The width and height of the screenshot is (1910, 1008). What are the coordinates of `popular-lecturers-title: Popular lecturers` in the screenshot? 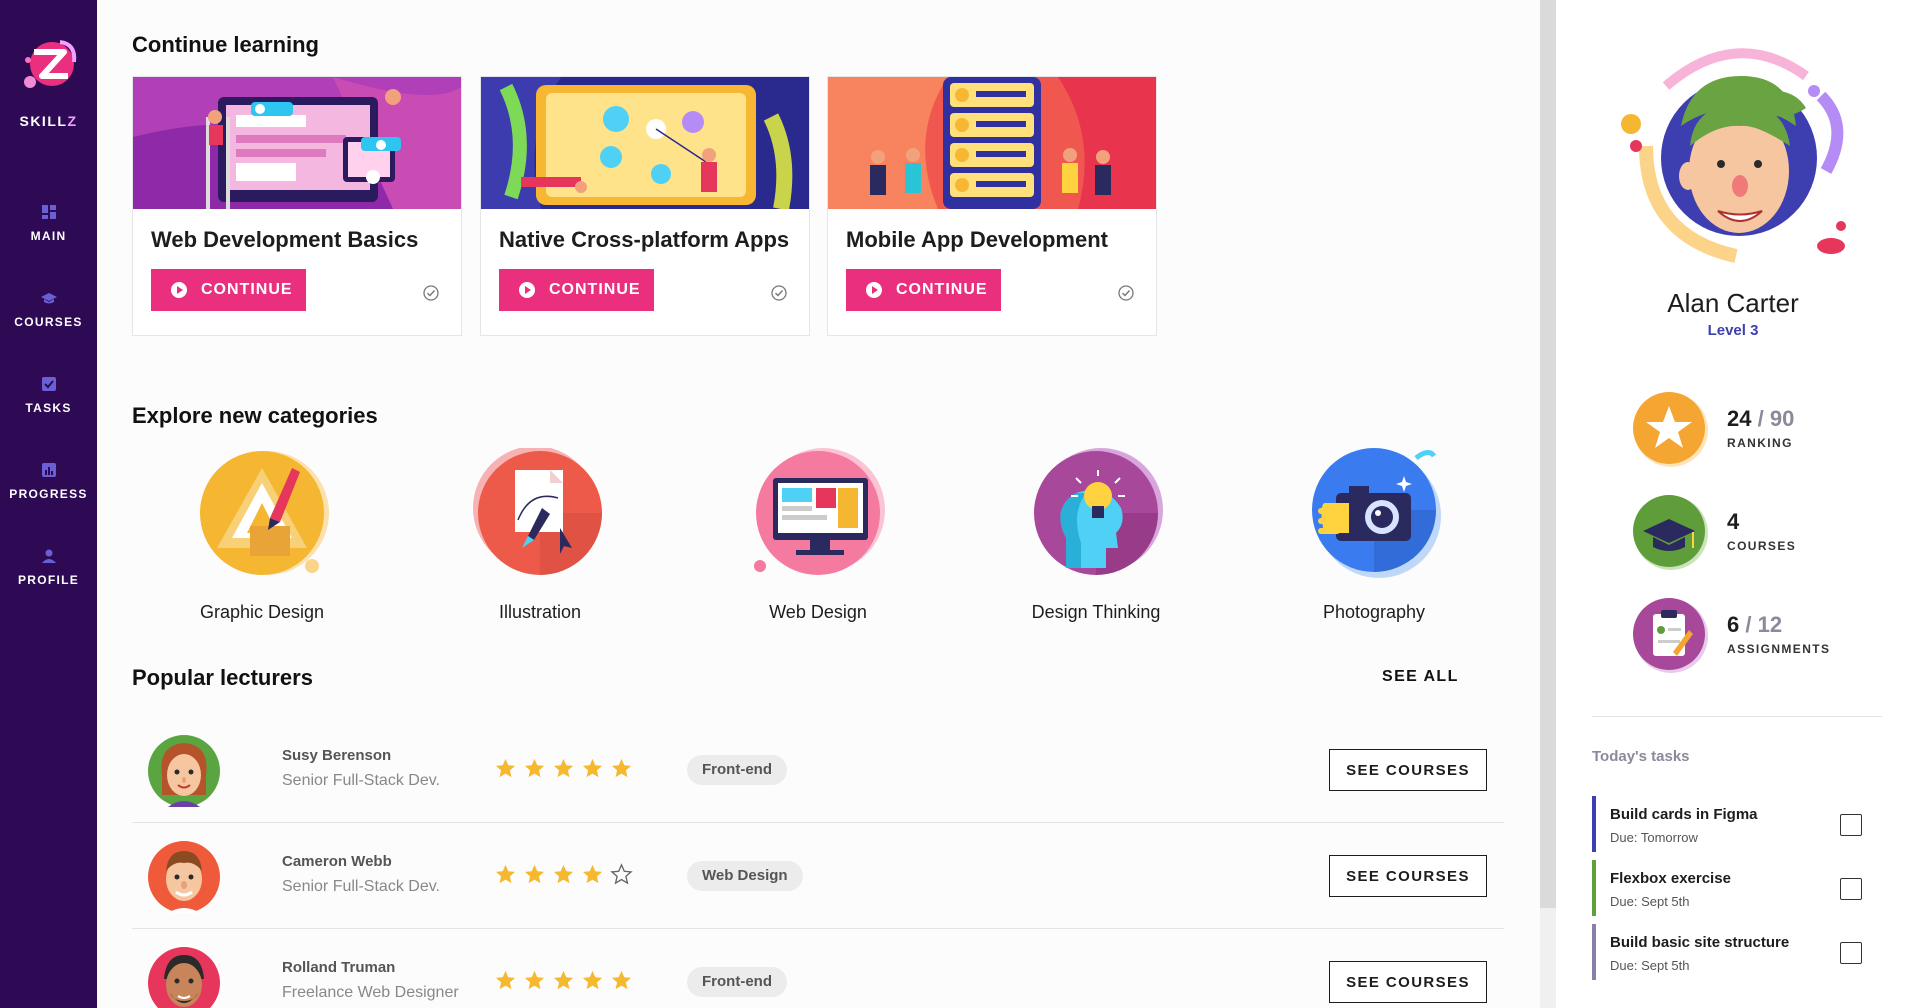 It's located at (222, 677).